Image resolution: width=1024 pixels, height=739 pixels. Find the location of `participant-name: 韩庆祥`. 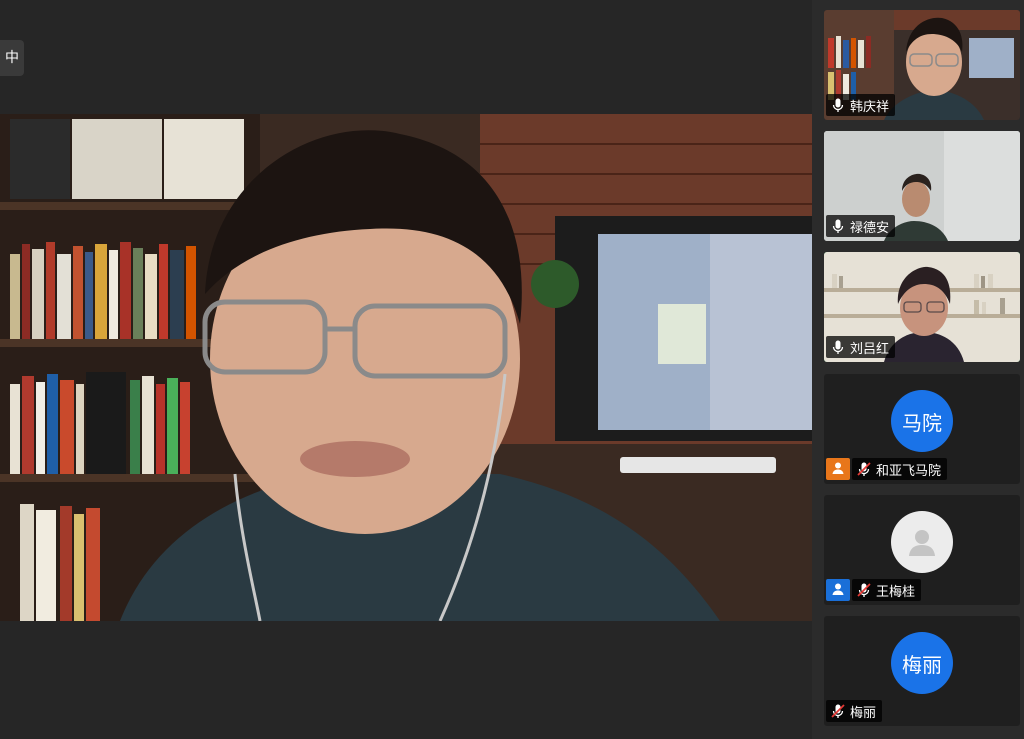

participant-name: 韩庆祥 is located at coordinates (870, 107).